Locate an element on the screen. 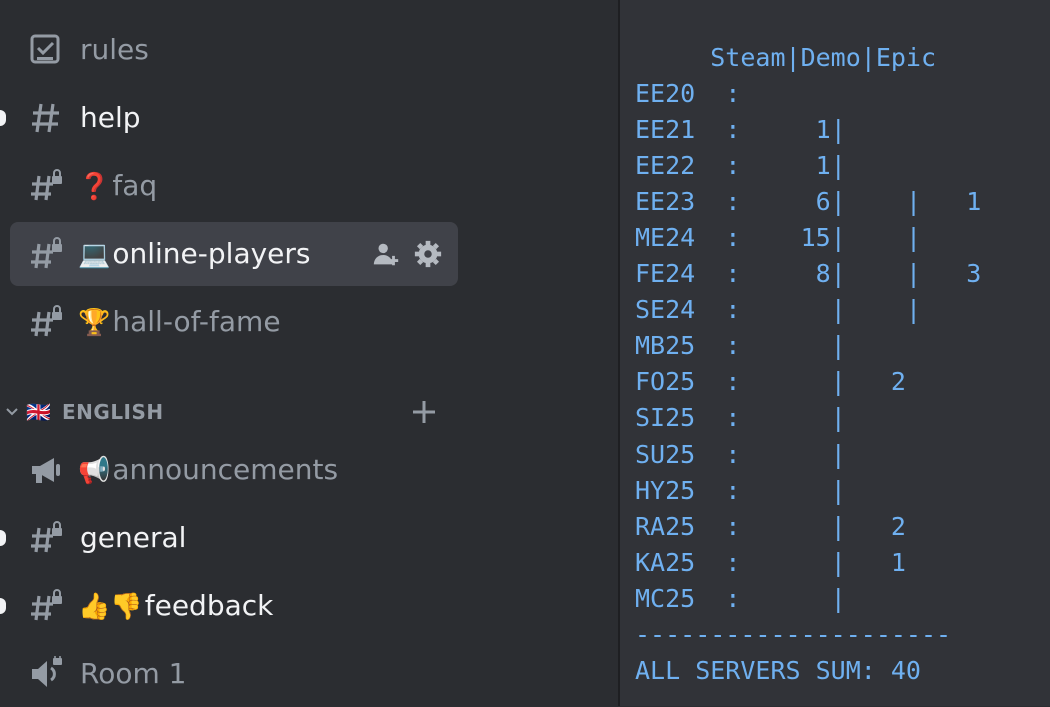  server-name: SI25 is located at coordinates (665, 418).